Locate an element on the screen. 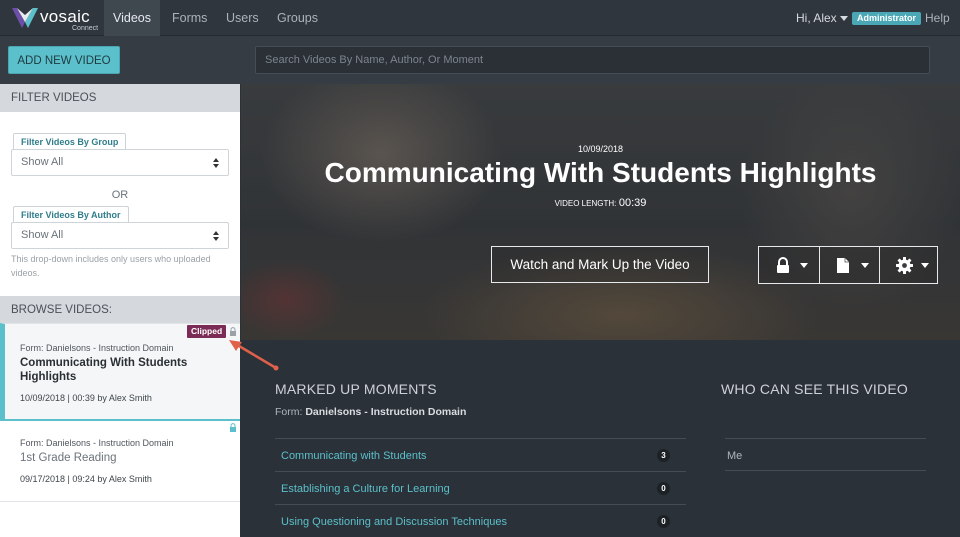  settings-dropdown-button is located at coordinates (909, 265).